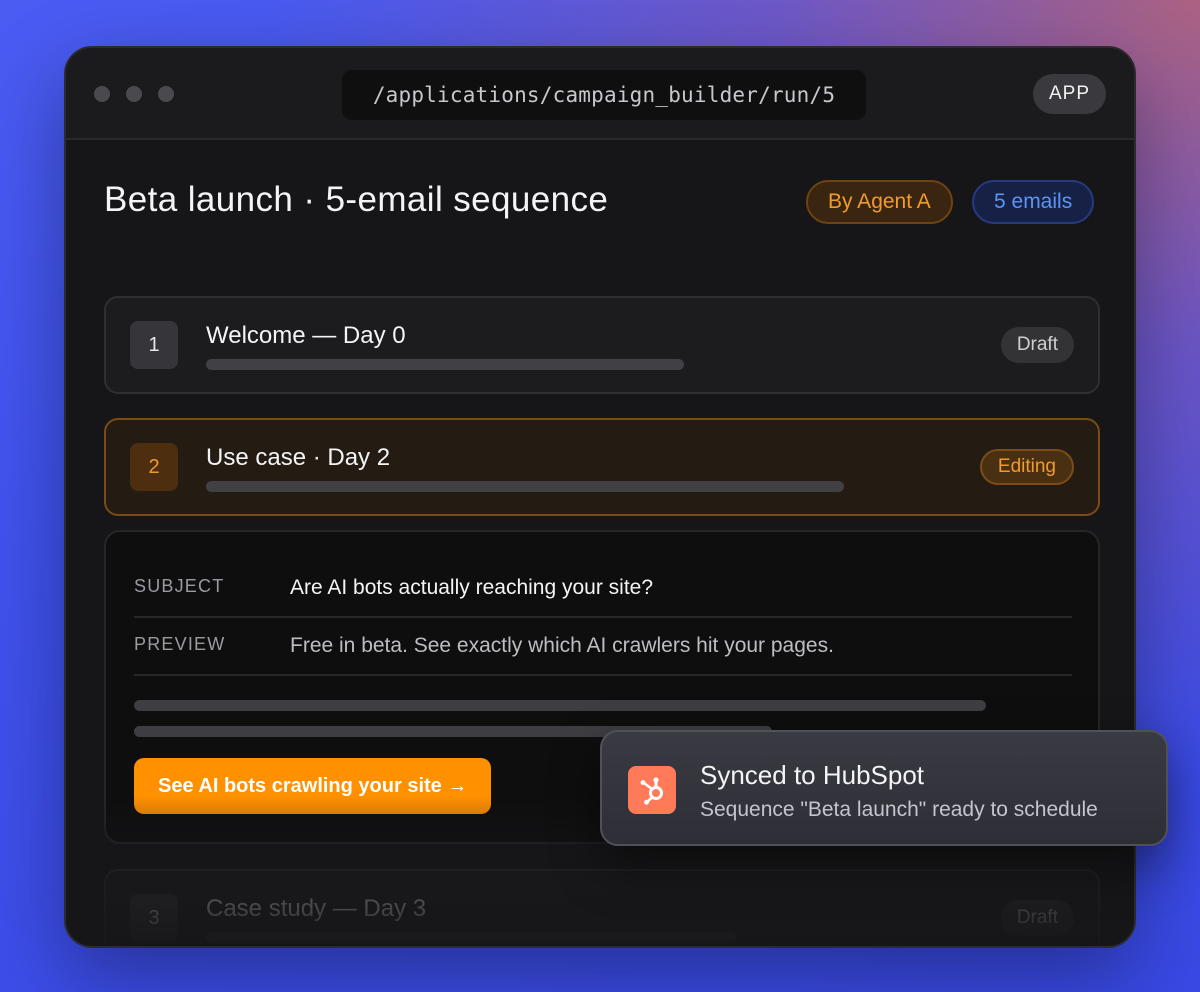 Image resolution: width=1200 pixels, height=992 pixels. Describe the element at coordinates (154, 345) in the screenshot. I see `email-number: 1` at that location.